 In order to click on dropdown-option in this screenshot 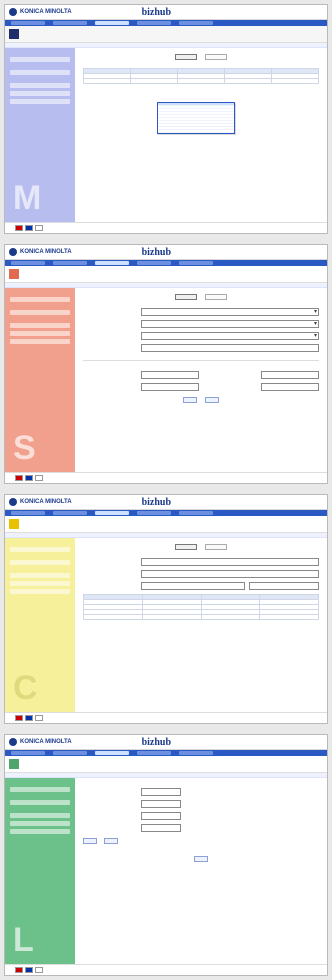, I will do `click(196, 131)`.